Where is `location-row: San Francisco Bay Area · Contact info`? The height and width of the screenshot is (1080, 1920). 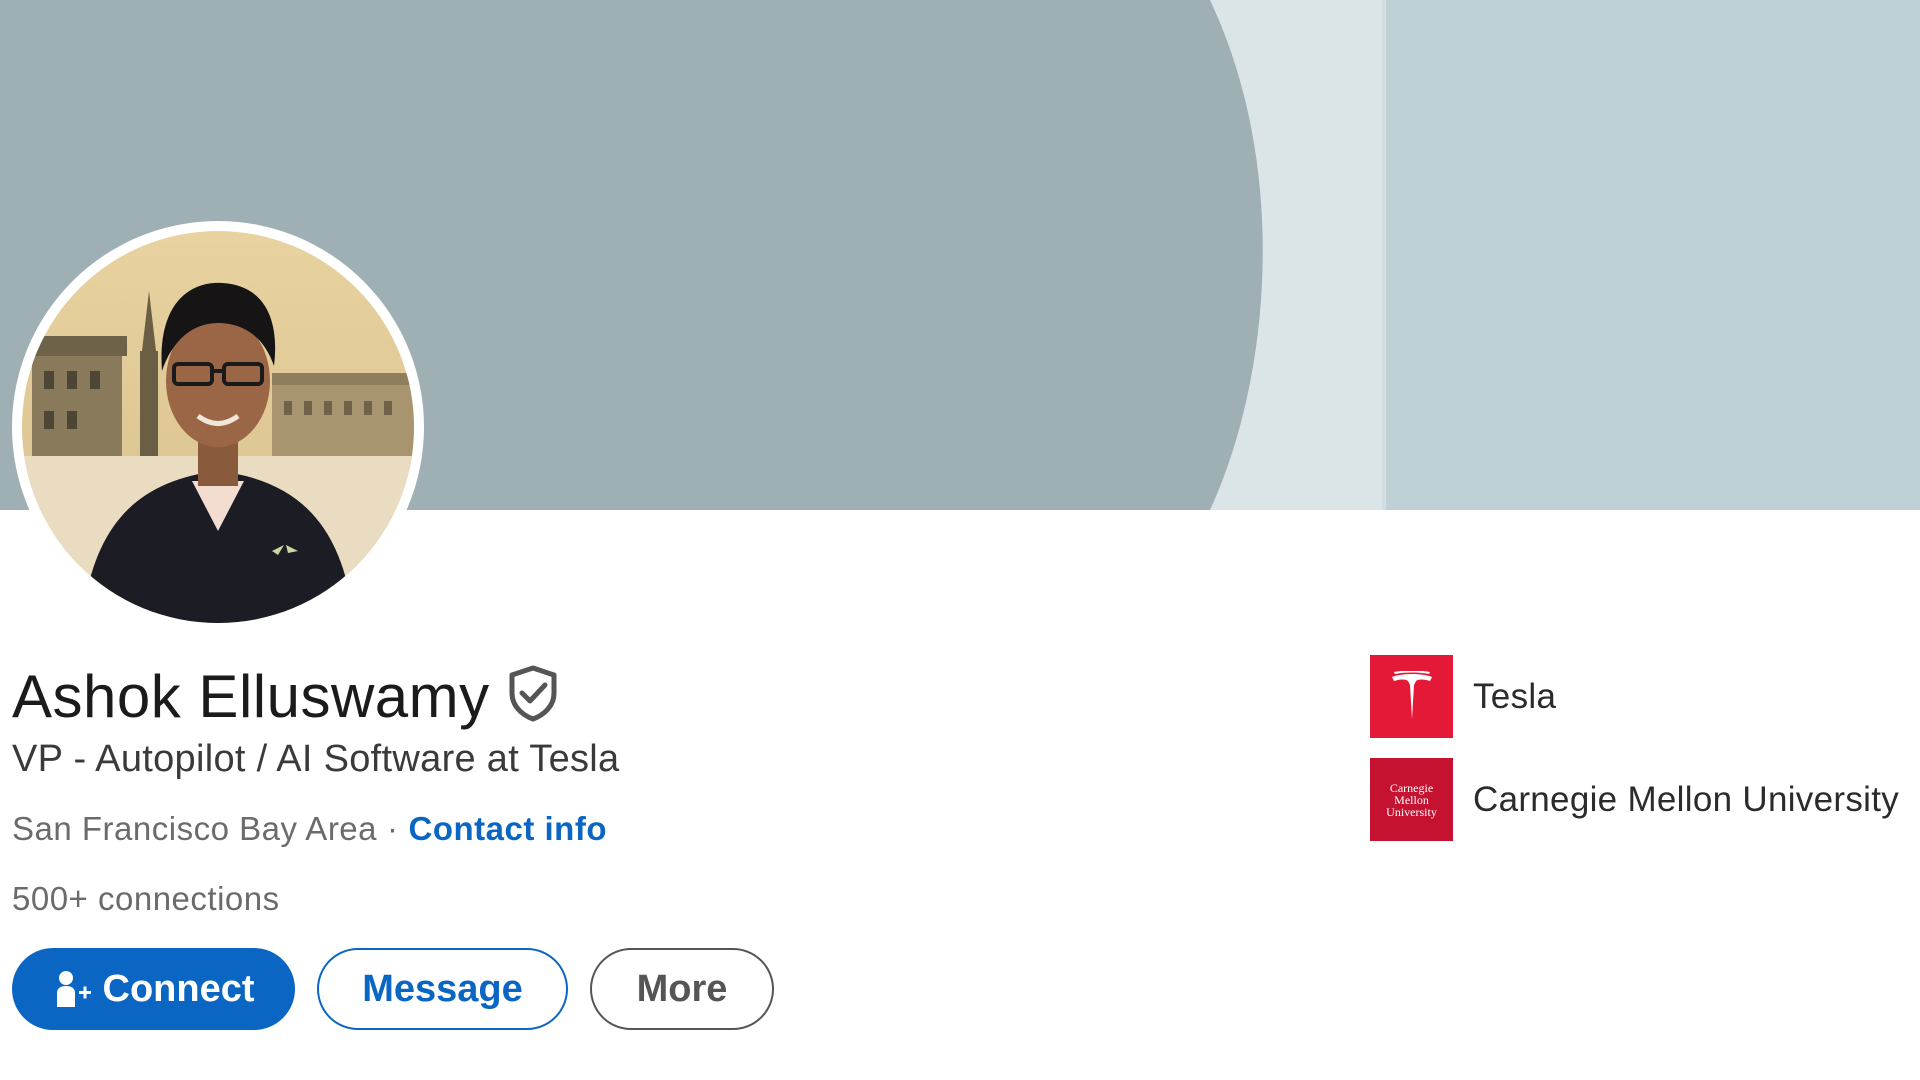
location-row: San Francisco Bay Area · Contact info is located at coordinates (309, 829).